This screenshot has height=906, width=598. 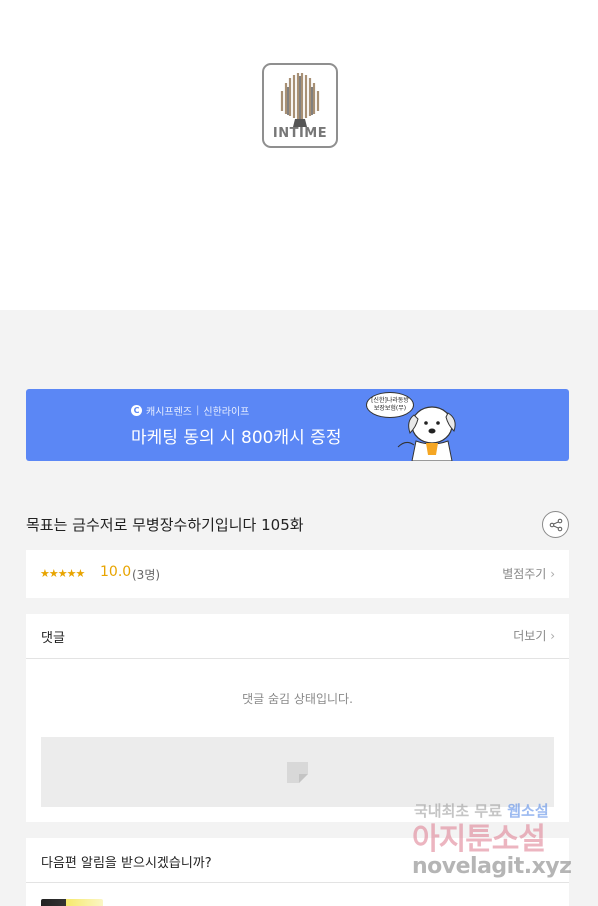 I want to click on rating-score: 10.0, so click(x=116, y=572).